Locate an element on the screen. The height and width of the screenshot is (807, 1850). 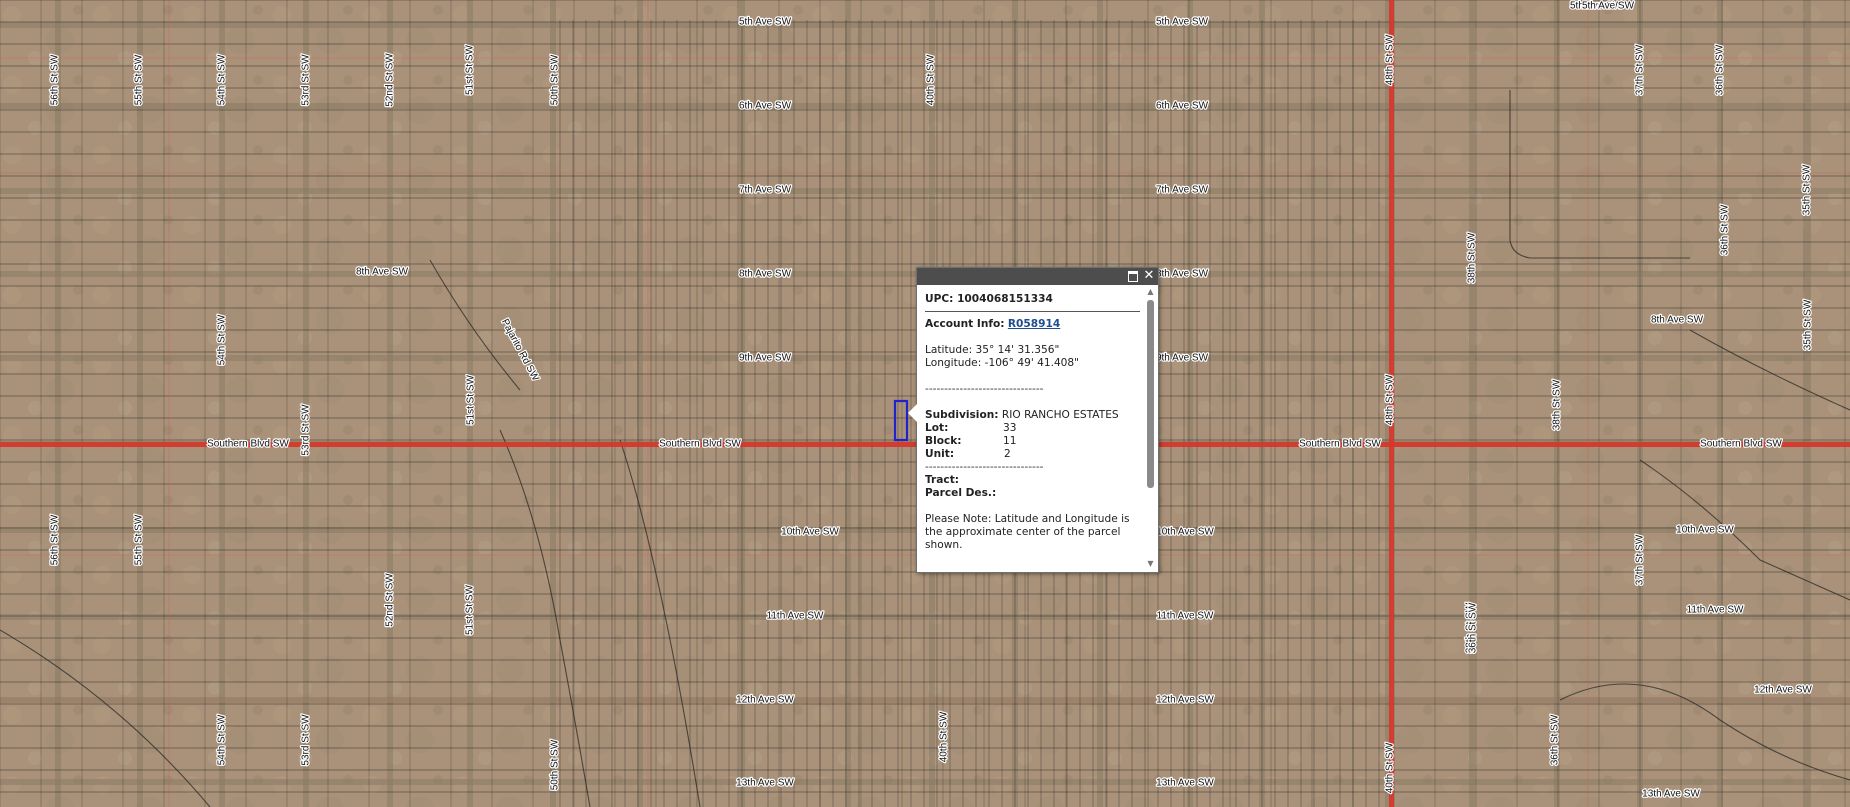
street-label-h: 6th Ave SW is located at coordinates (1182, 106).